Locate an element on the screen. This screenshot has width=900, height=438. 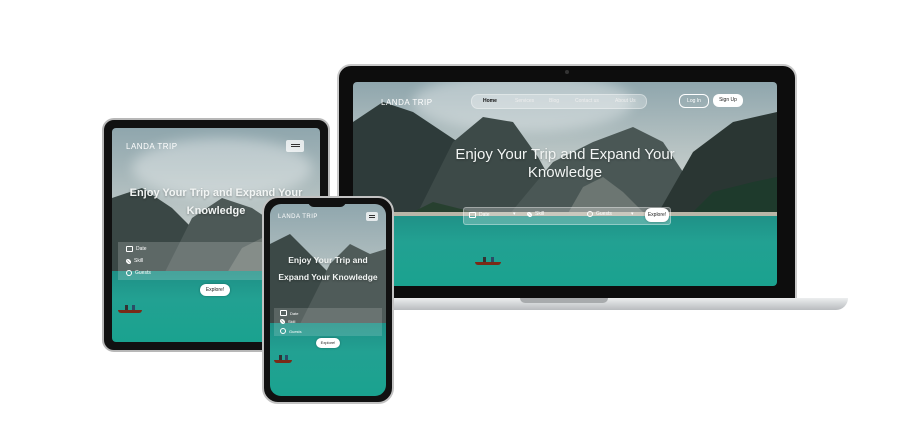
hero-title-line1: Enjoy Your Trip and is located at coordinates (328, 260).